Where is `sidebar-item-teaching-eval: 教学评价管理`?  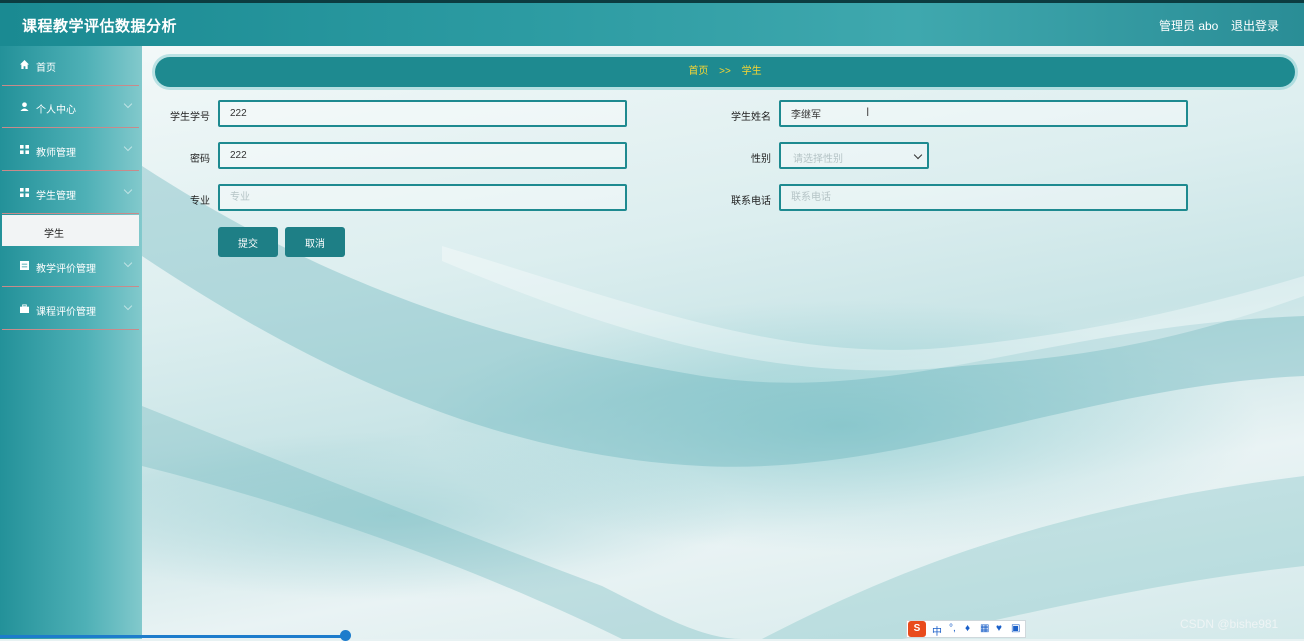 sidebar-item-teaching-eval: 教学评价管理 is located at coordinates (70, 267).